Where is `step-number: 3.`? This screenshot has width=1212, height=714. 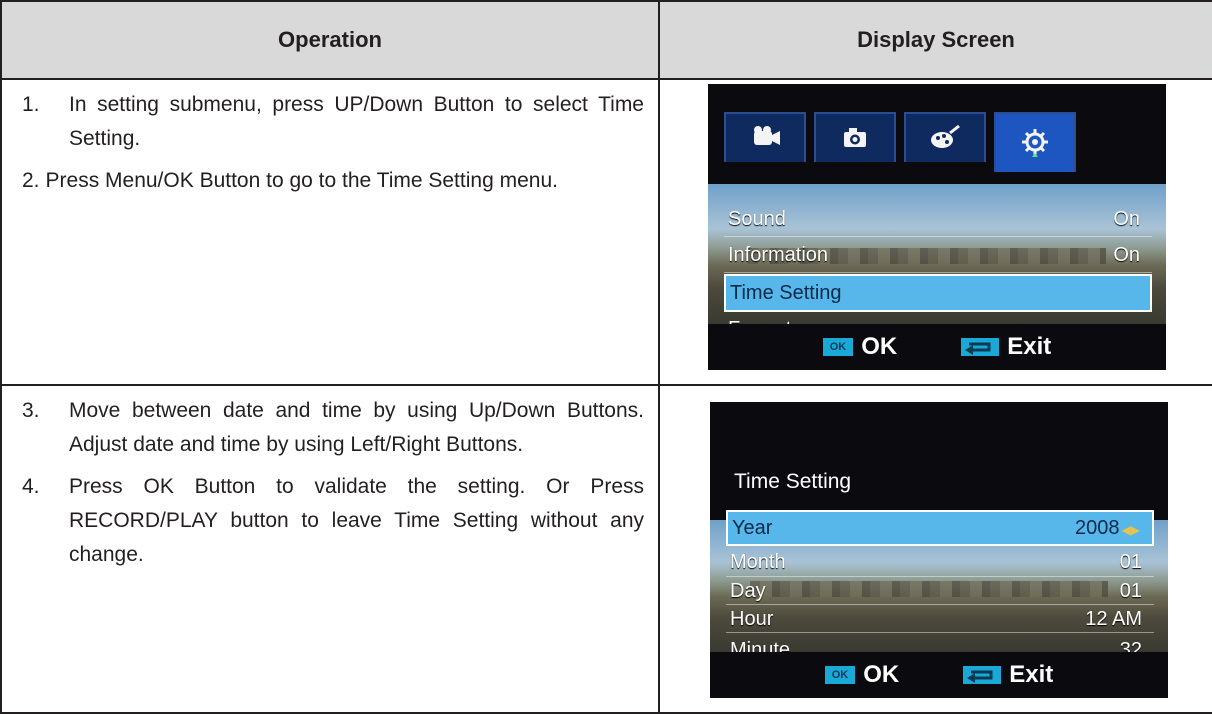
step-number: 3. is located at coordinates (31, 410).